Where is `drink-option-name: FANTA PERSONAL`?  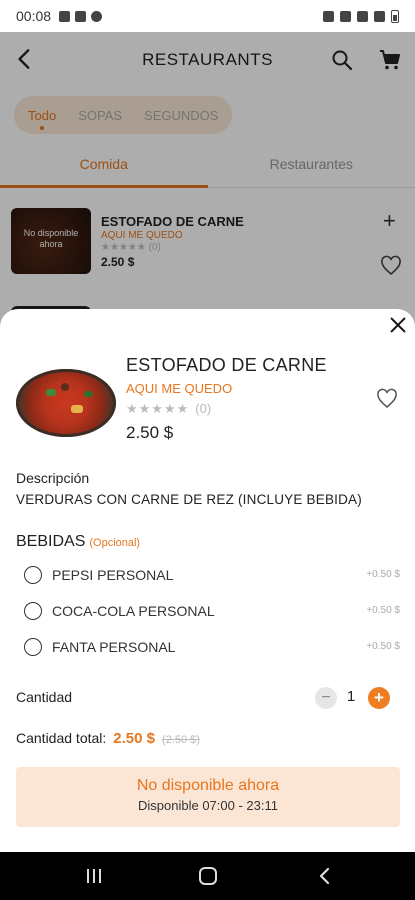 drink-option-name: FANTA PERSONAL is located at coordinates (114, 647).